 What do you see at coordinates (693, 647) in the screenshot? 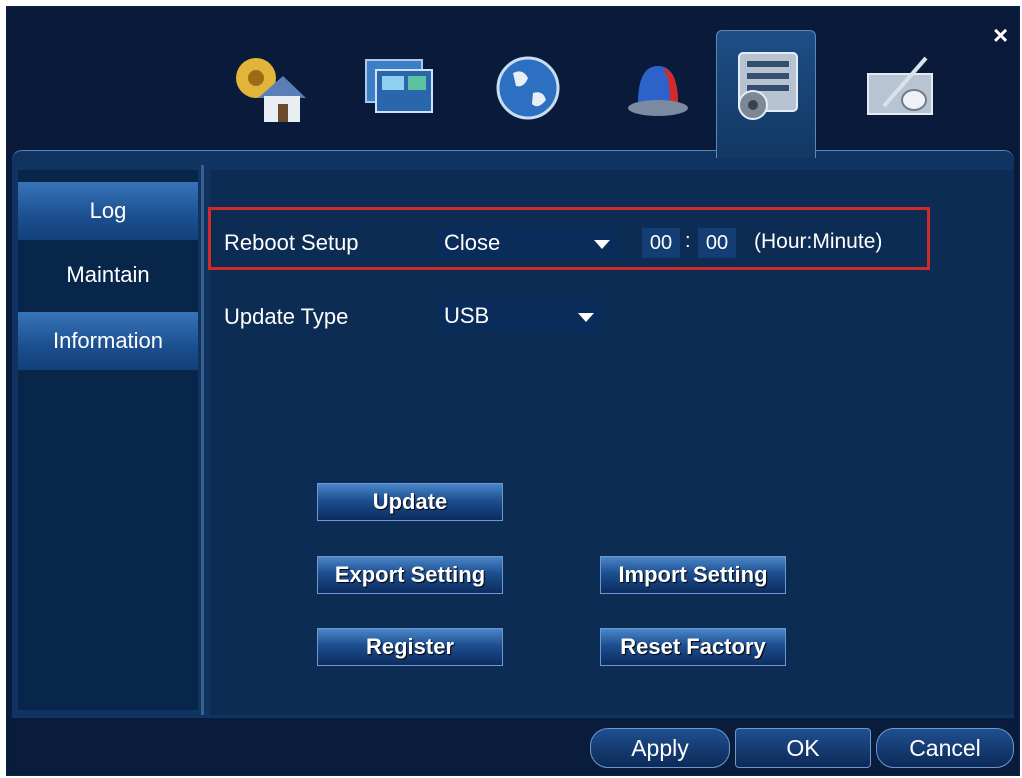
I see `reset-factory-button: Reset Factory` at bounding box center [693, 647].